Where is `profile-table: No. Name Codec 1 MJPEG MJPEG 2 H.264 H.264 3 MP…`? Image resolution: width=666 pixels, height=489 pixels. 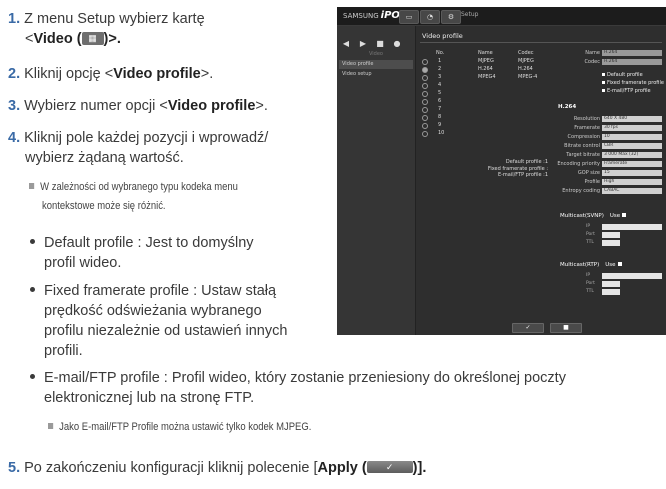 profile-table: No. Name Codec 1 MJPEG MJPEG 2 H.264 H.264 3 MP… is located at coordinates (487, 93).